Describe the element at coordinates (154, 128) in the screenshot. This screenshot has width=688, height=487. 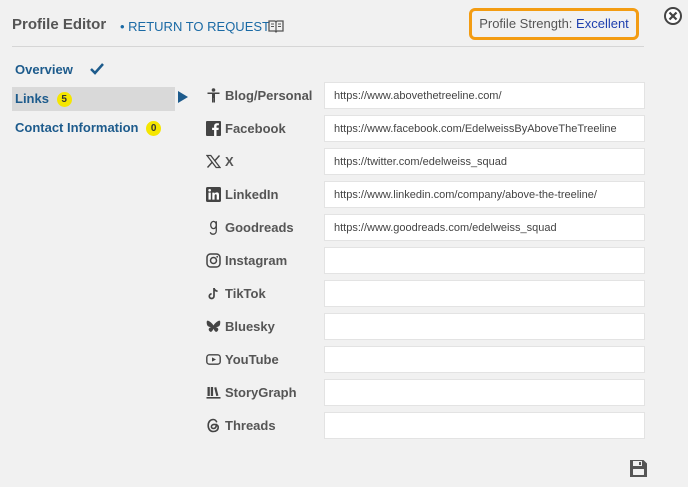
I see `count-badge: 0` at that location.